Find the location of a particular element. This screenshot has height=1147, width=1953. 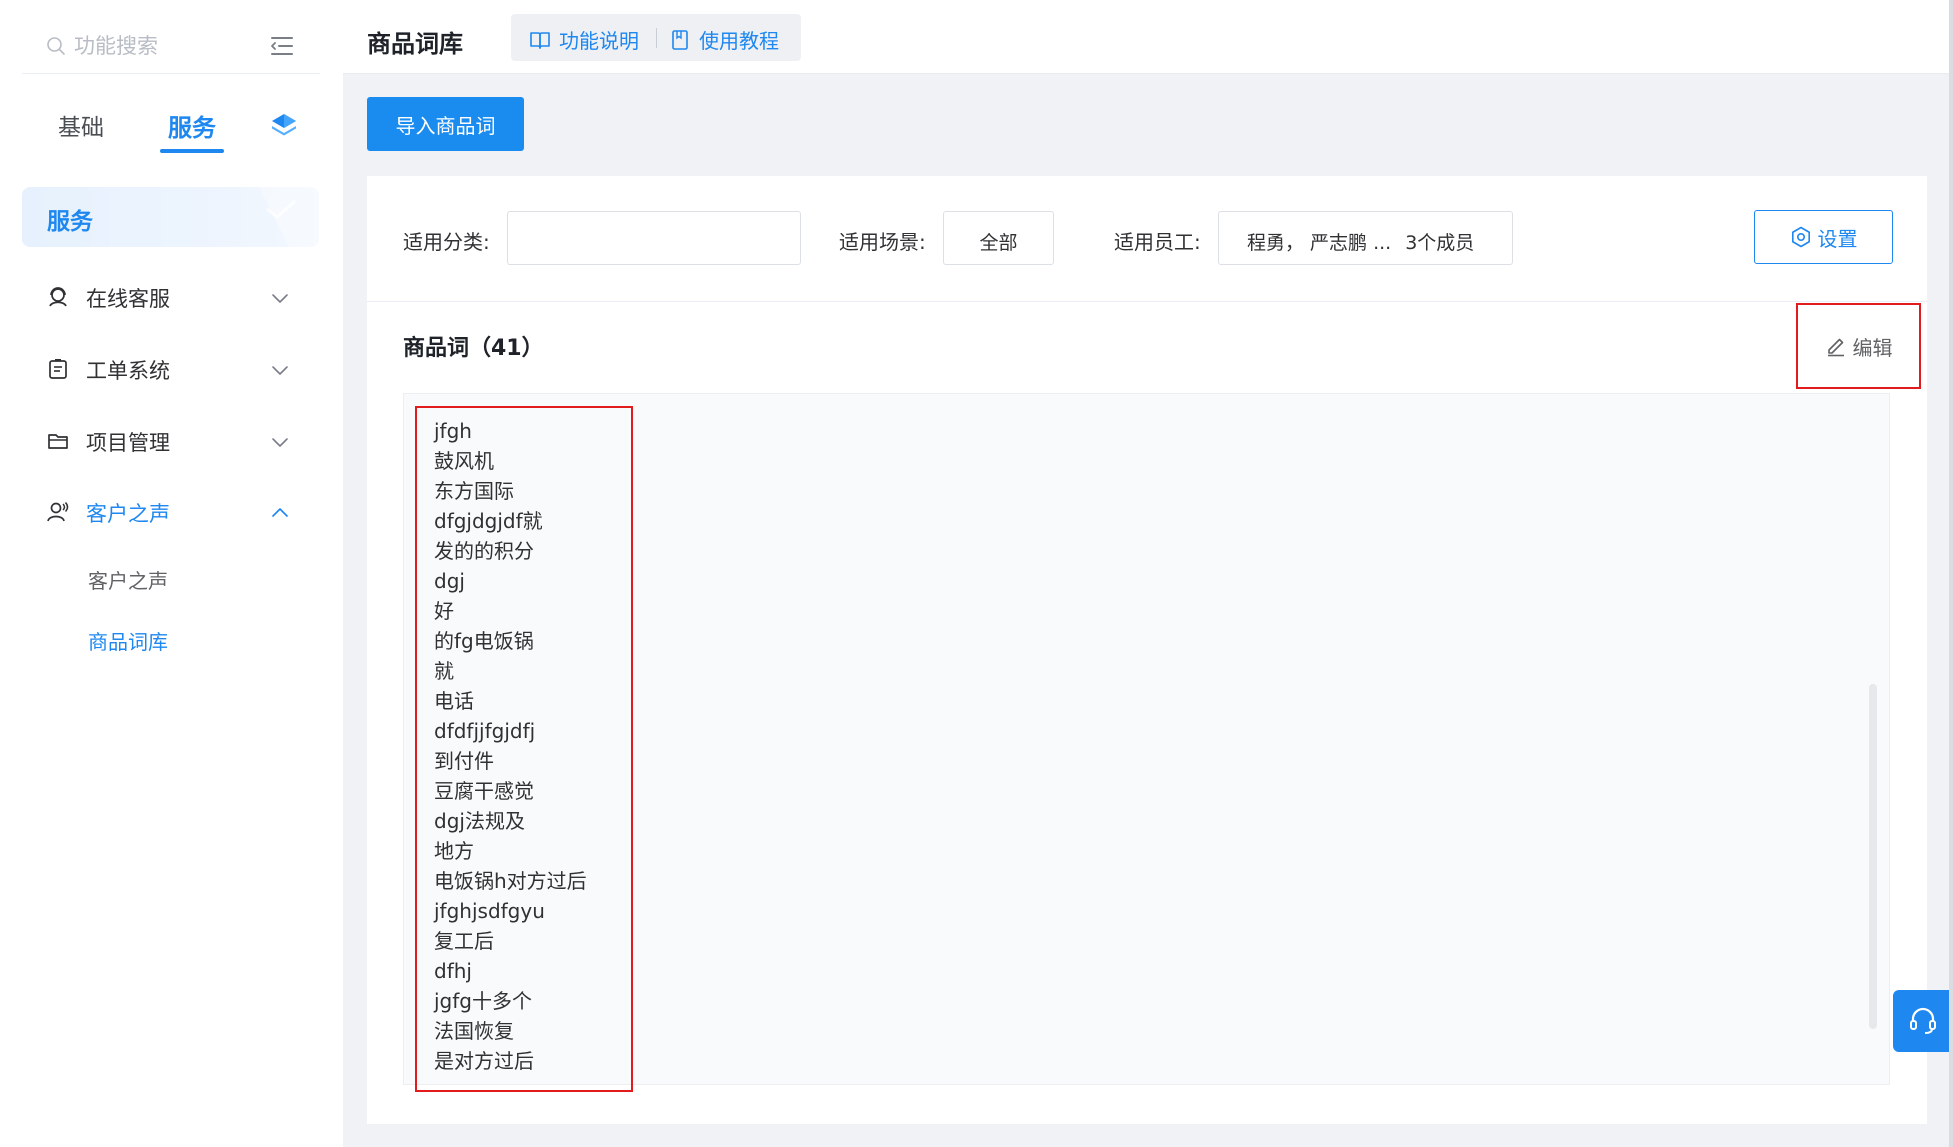

word-item: 发的的积分 is located at coordinates (484, 551).